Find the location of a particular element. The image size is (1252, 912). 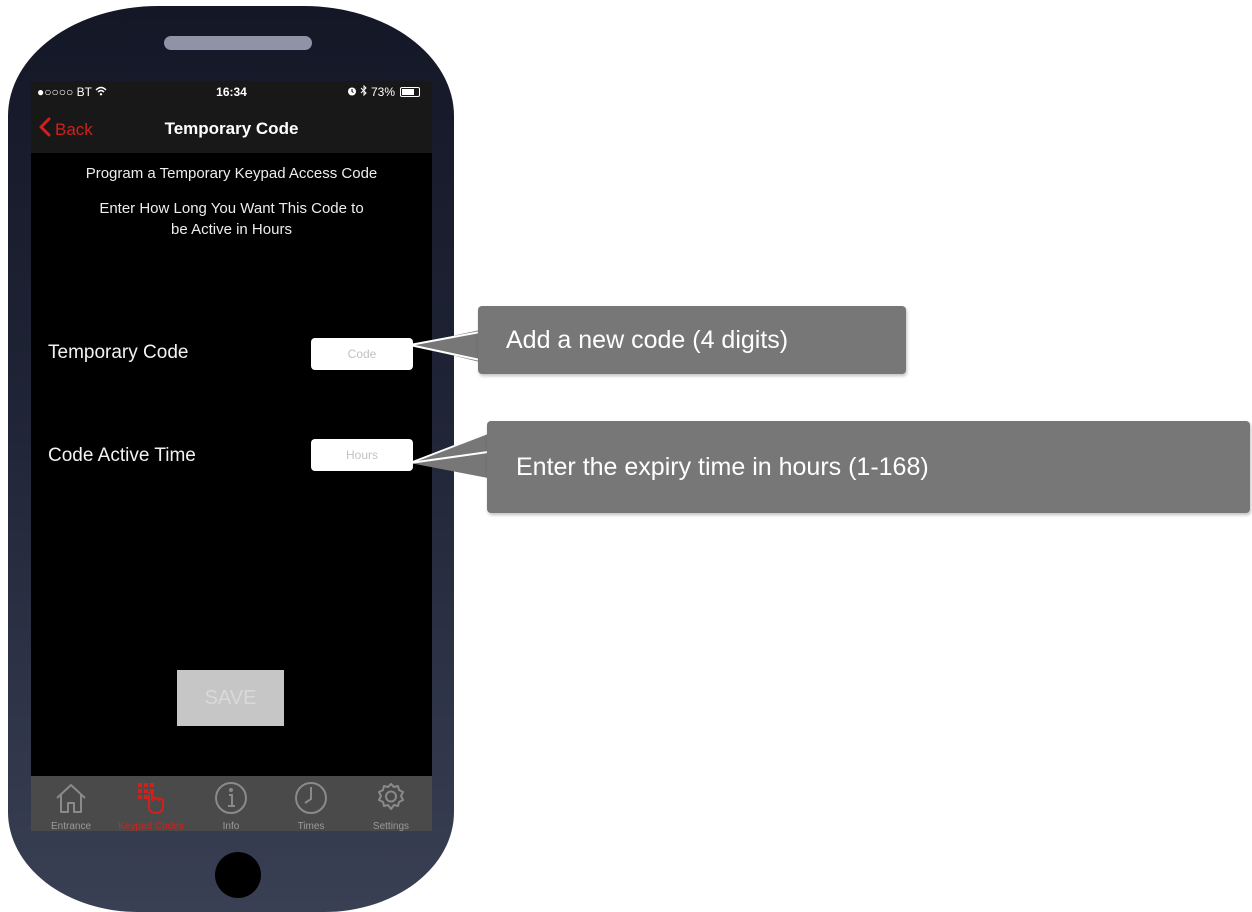

callout-code: Add a new code (4 digits) is located at coordinates (692, 340).